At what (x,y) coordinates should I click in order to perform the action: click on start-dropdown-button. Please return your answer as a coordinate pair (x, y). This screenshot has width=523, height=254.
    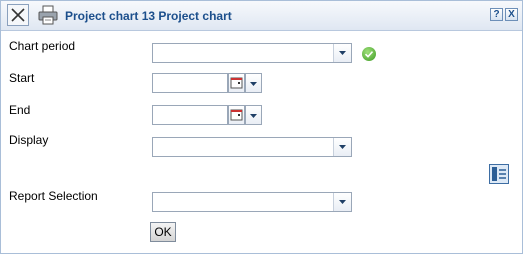
    Looking at the image, I should click on (253, 83).